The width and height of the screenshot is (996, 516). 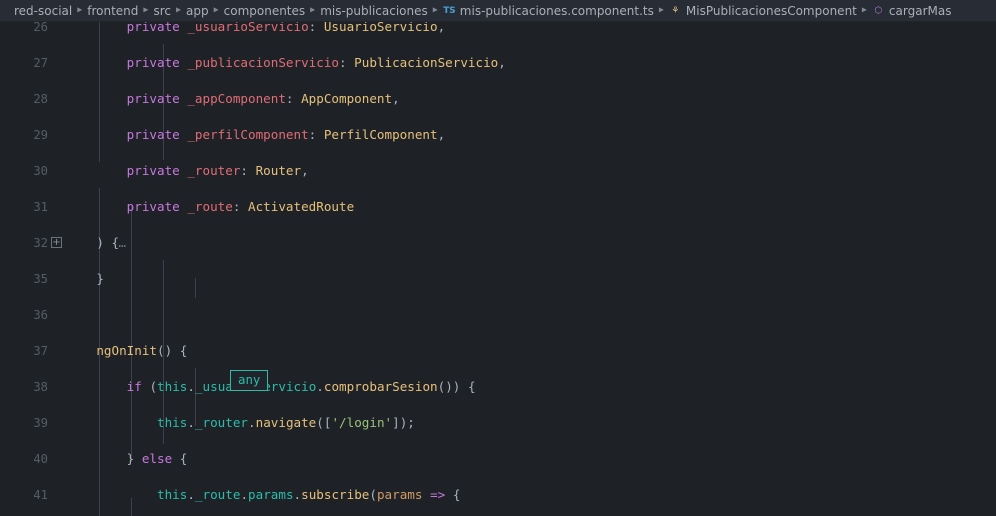 I want to click on line-number: 26, so click(x=40, y=28).